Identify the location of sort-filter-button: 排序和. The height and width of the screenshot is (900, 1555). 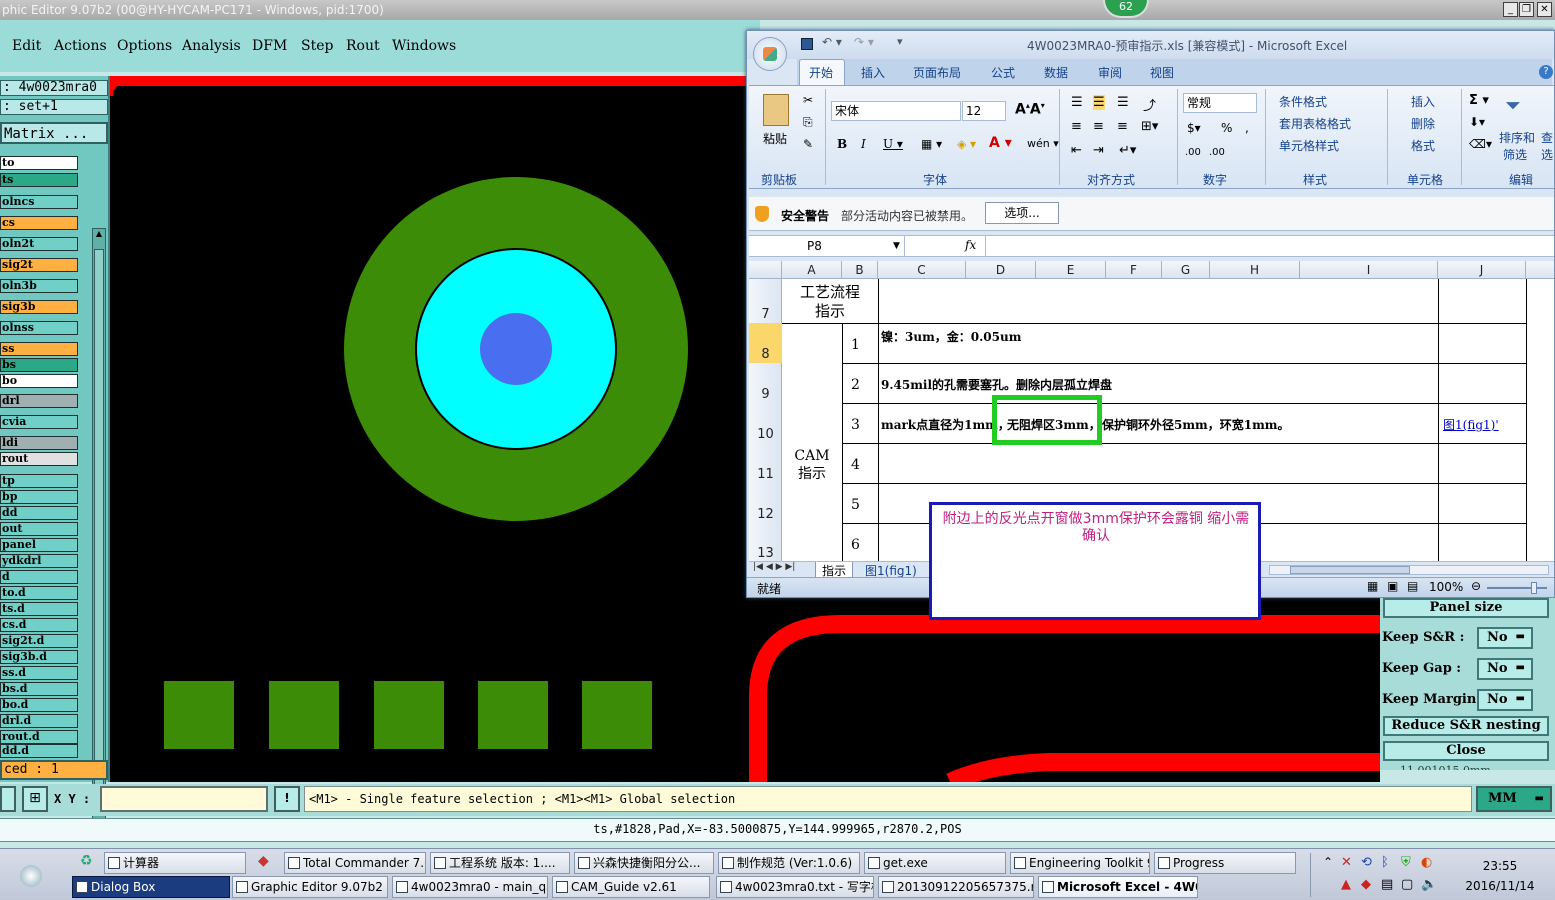
(1517, 137).